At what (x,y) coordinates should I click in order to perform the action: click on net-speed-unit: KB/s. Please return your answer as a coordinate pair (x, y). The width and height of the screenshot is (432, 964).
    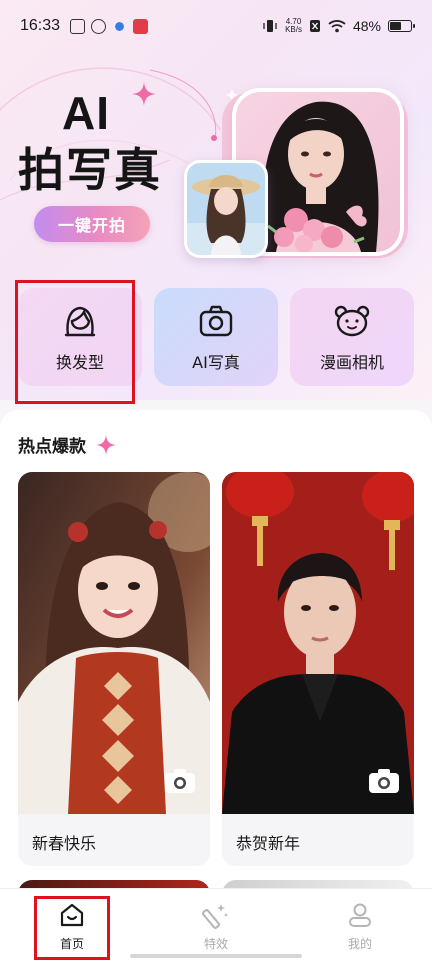
    Looking at the image, I should click on (293, 29).